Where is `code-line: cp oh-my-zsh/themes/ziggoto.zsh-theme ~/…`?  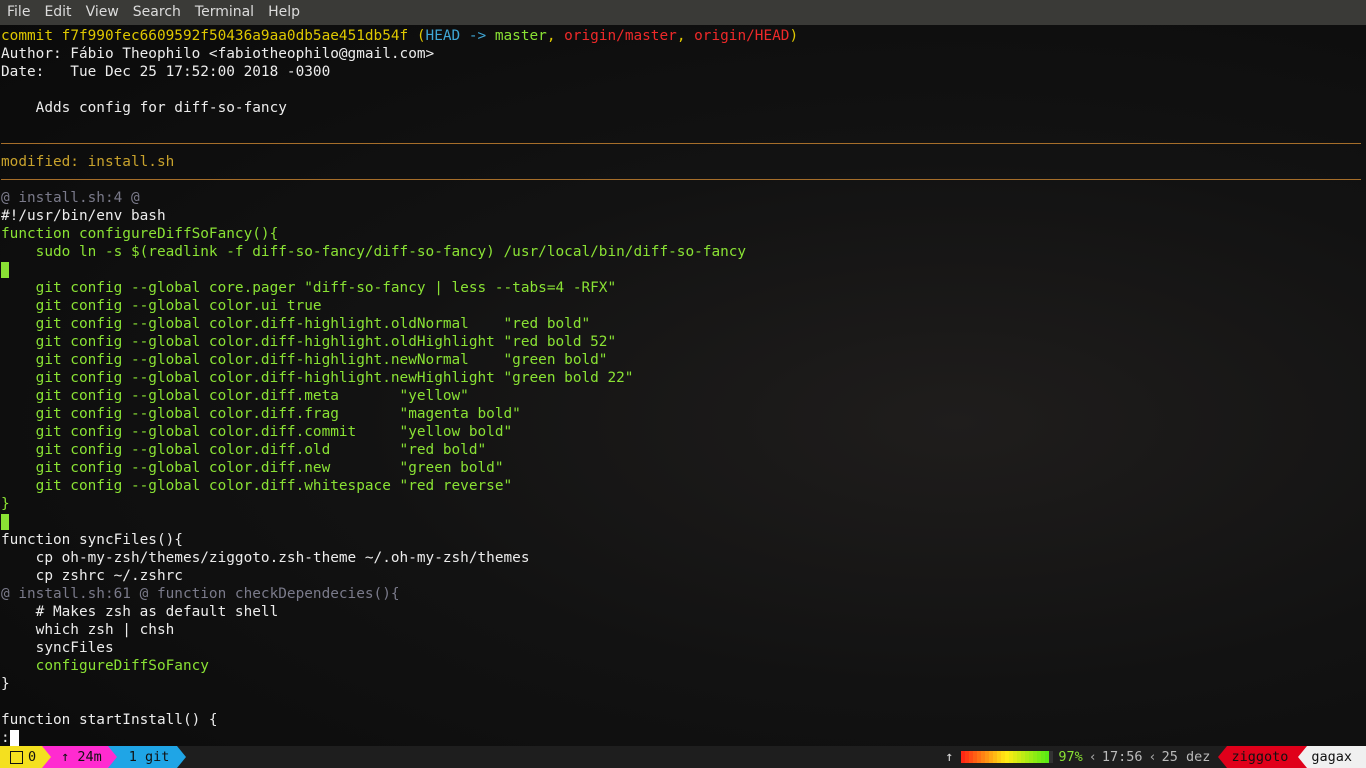
code-line: cp oh-my-zsh/themes/ziggoto.zsh-theme ~/… is located at coordinates (265, 558).